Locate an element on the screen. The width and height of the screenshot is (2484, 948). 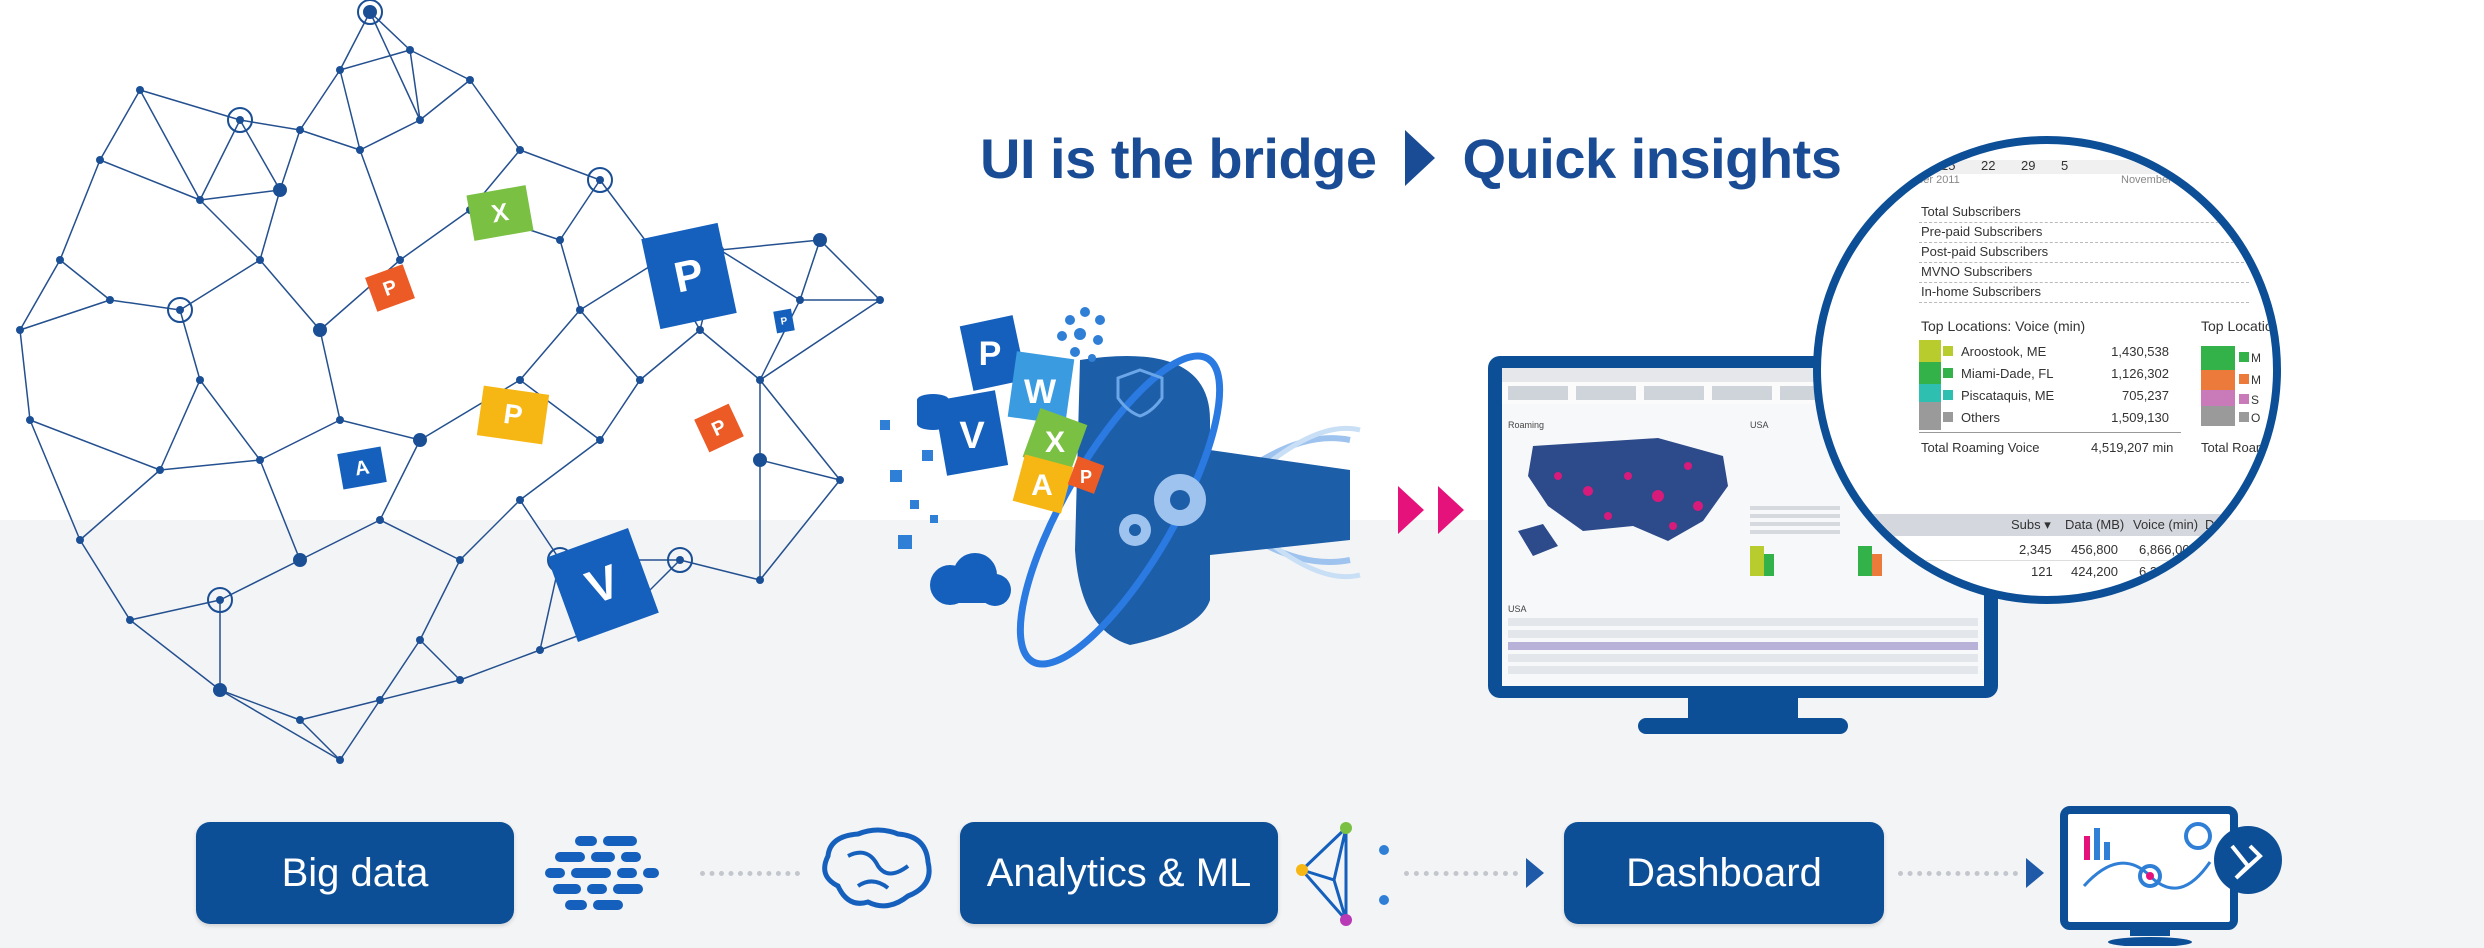
table-cell: 424,200 is located at coordinates (2094, 571).